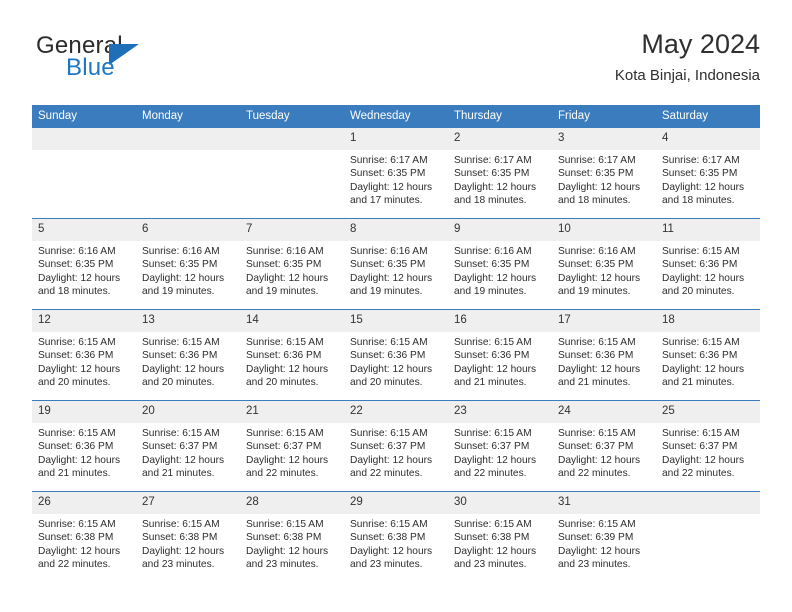 Image resolution: width=792 pixels, height=612 pixels. Describe the element at coordinates (604, 116) in the screenshot. I see `weekday-header-friday: Friday` at that location.